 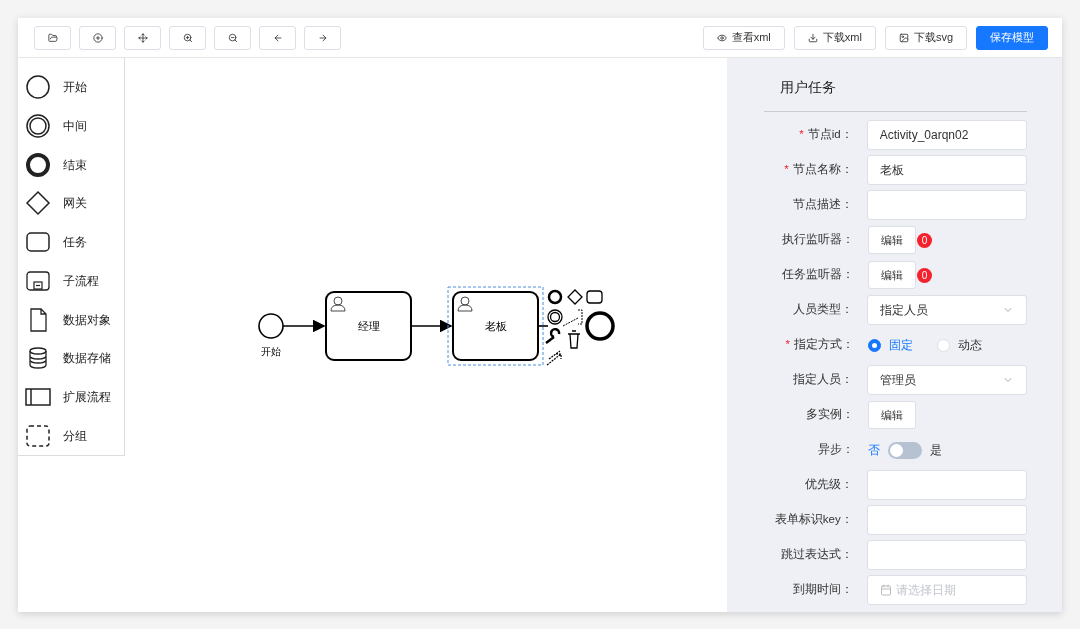 I want to click on palette-item: 任务, so click(x=71, y=242).